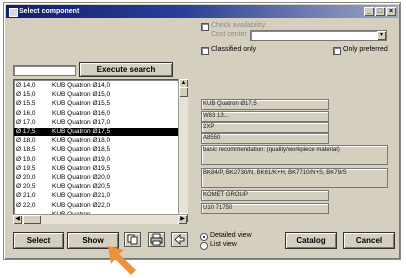 The height and width of the screenshot is (278, 406). Describe the element at coordinates (26, 177) in the screenshot. I see `list-item-diameter: Ø 20,0` at that location.